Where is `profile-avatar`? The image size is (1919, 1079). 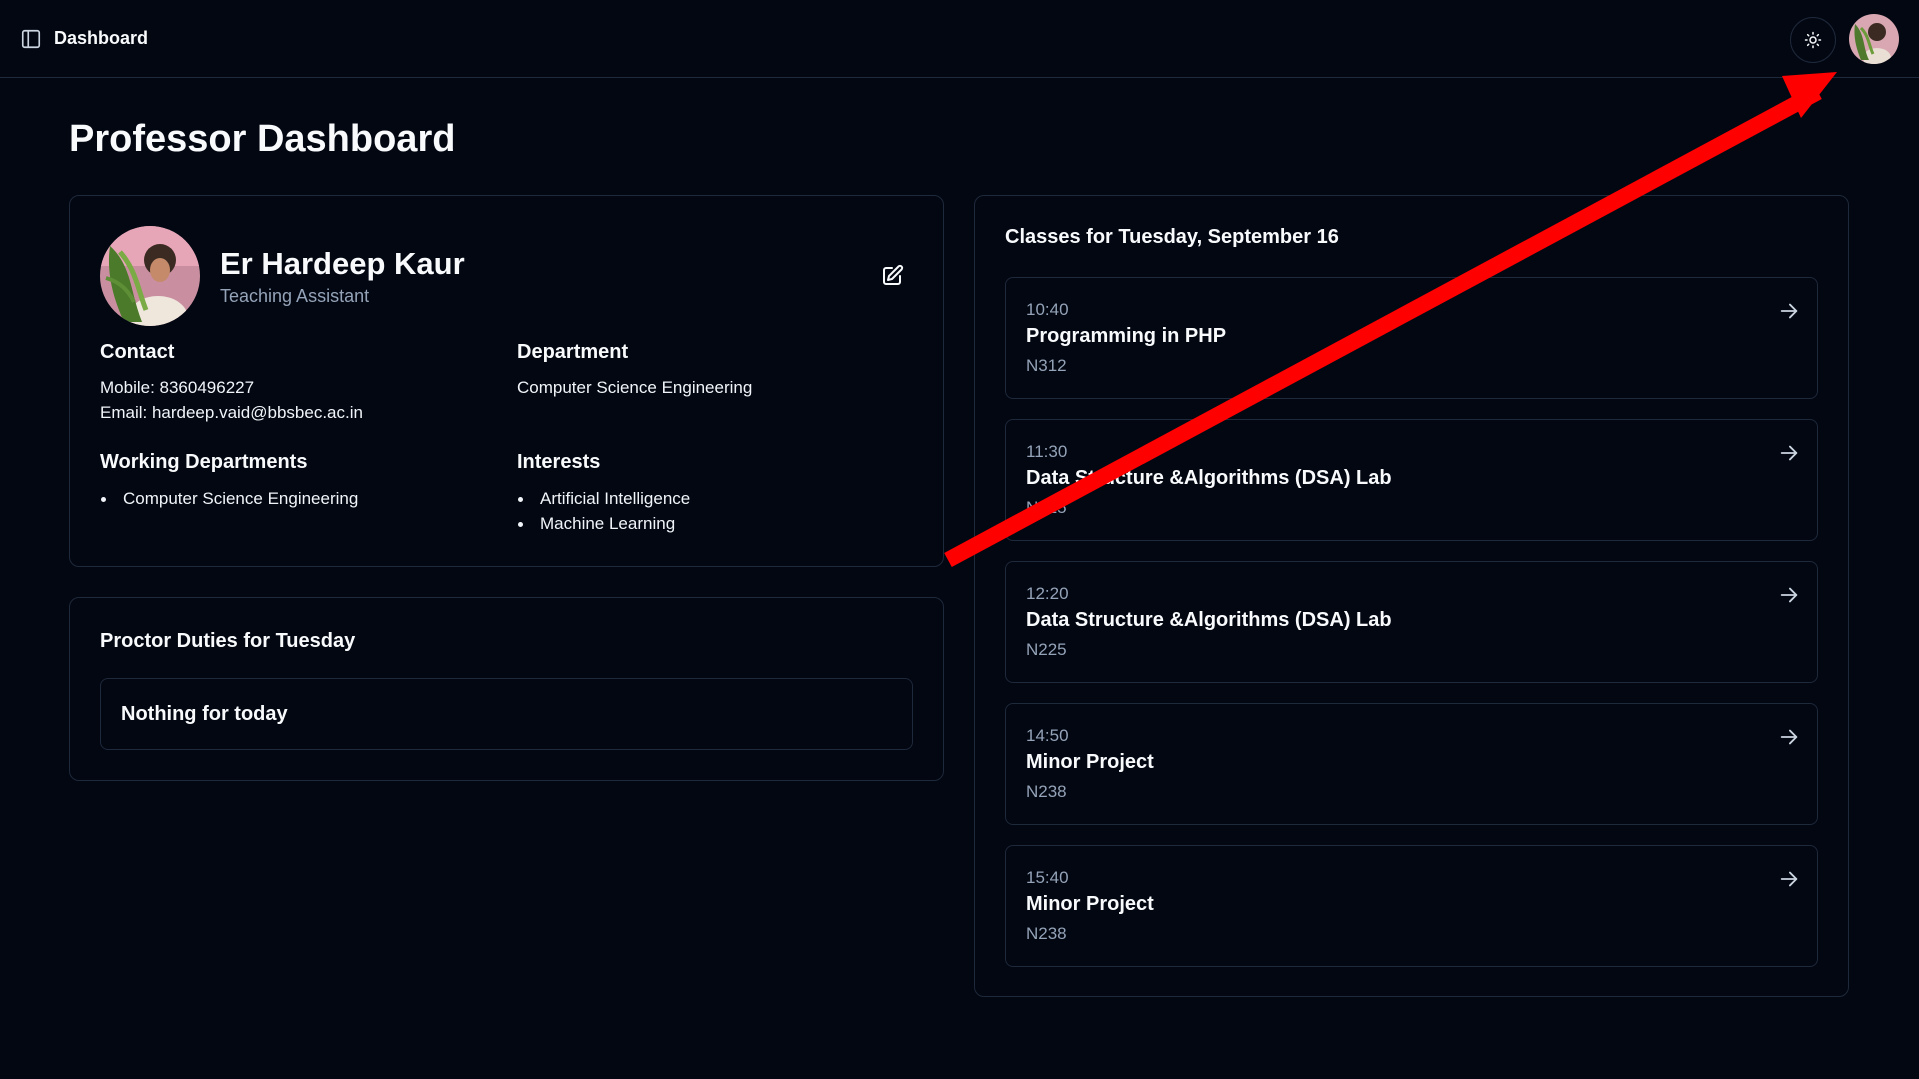 profile-avatar is located at coordinates (150, 276).